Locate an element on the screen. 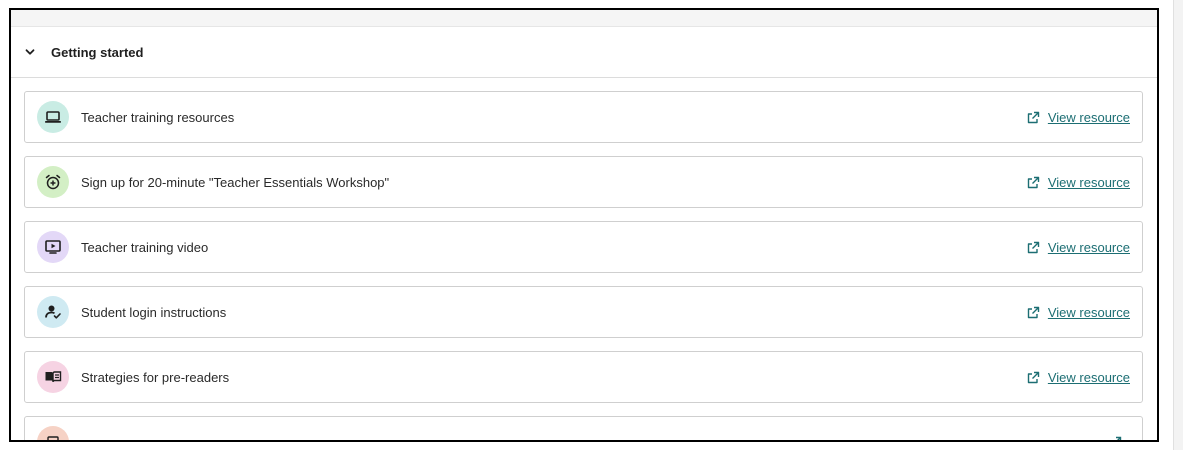 Image resolution: width=1183 pixels, height=450 pixels. section-header-getting-started: Getting started is located at coordinates (584, 52).